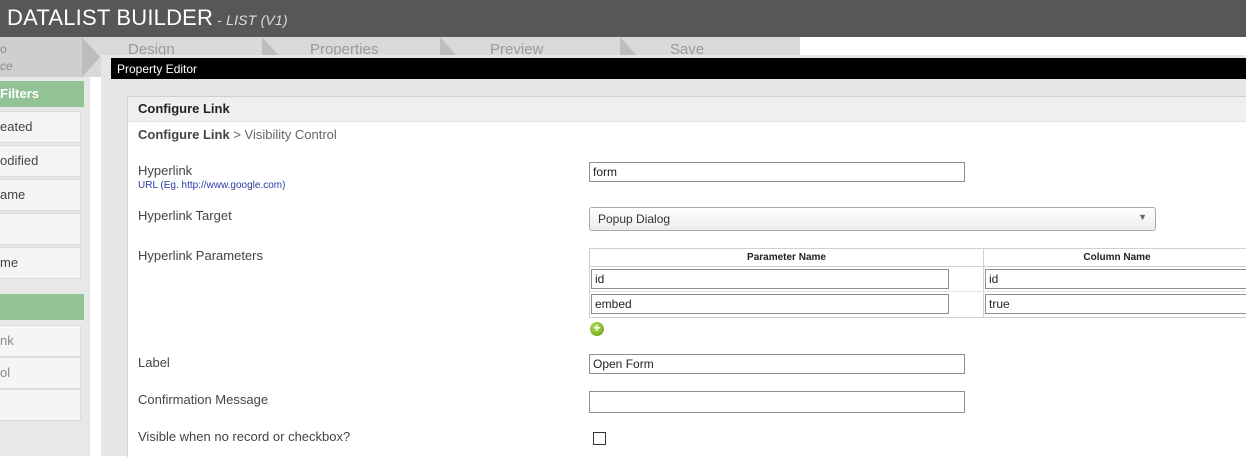 Image resolution: width=1246 pixels, height=457 pixels. What do you see at coordinates (252, 20) in the screenshot?
I see `app-subtitle: - LIST (V1)` at bounding box center [252, 20].